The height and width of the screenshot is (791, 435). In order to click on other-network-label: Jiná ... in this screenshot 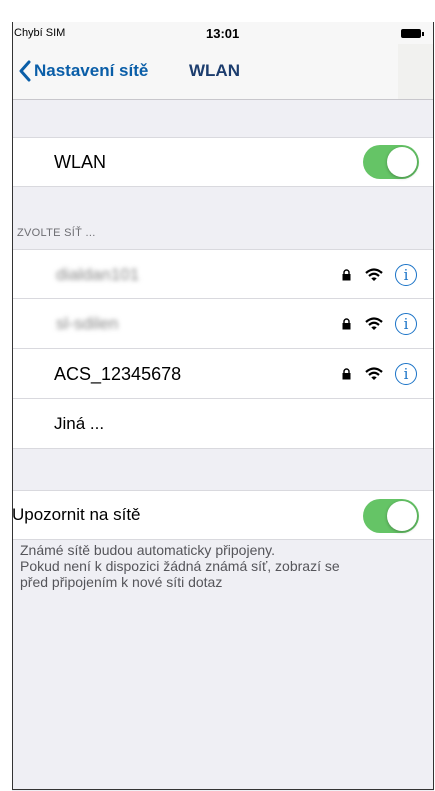, I will do `click(79, 423)`.